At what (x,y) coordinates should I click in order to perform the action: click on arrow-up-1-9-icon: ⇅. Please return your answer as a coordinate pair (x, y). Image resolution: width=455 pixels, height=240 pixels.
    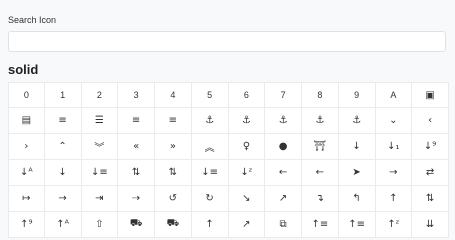
    Looking at the image, I should click on (430, 199).